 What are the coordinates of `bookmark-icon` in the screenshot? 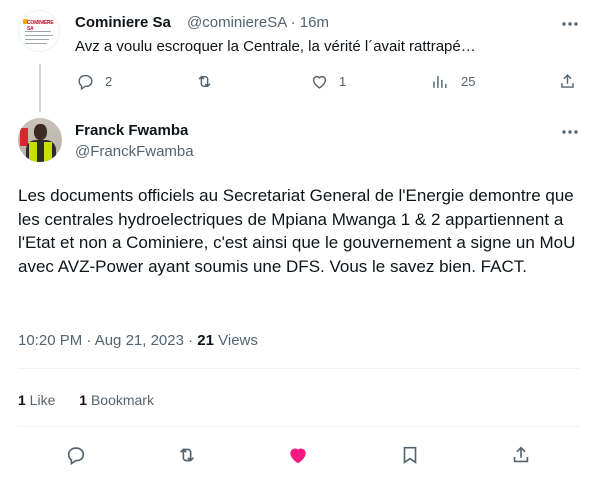 It's located at (410, 455).